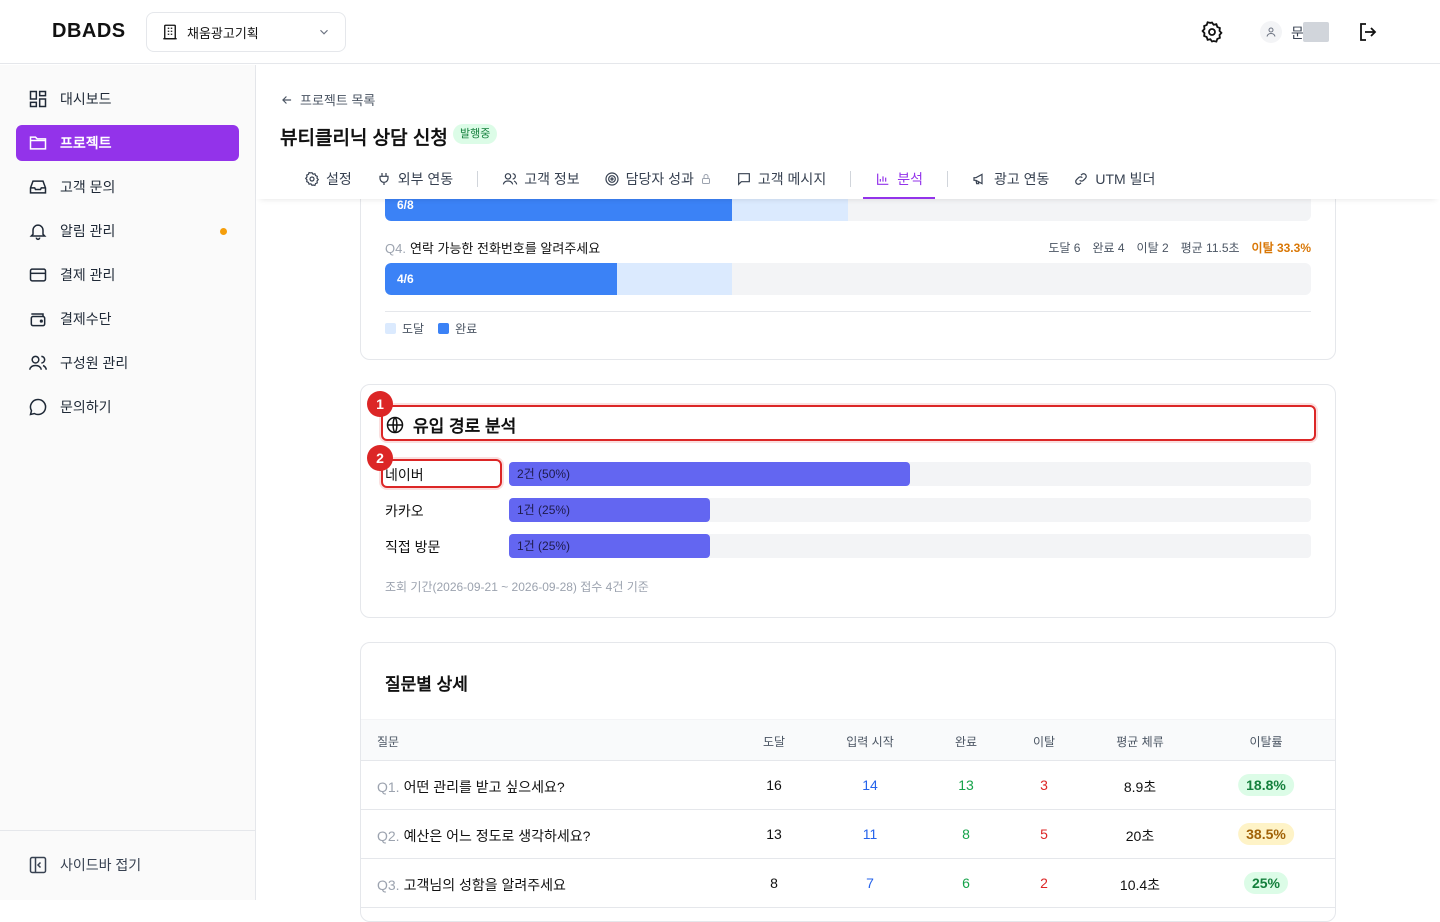  Describe the element at coordinates (390, 328) in the screenshot. I see `legend-swatch-reach` at that location.